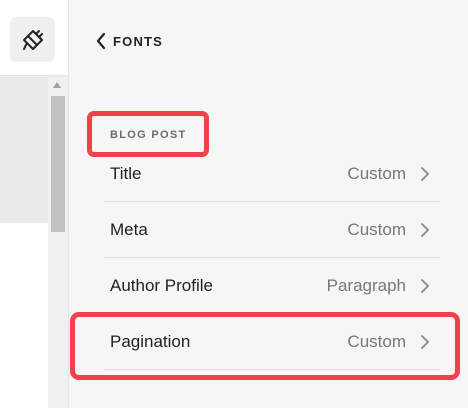  What do you see at coordinates (58, 164) in the screenshot?
I see `scrollbar-thumb` at bounding box center [58, 164].